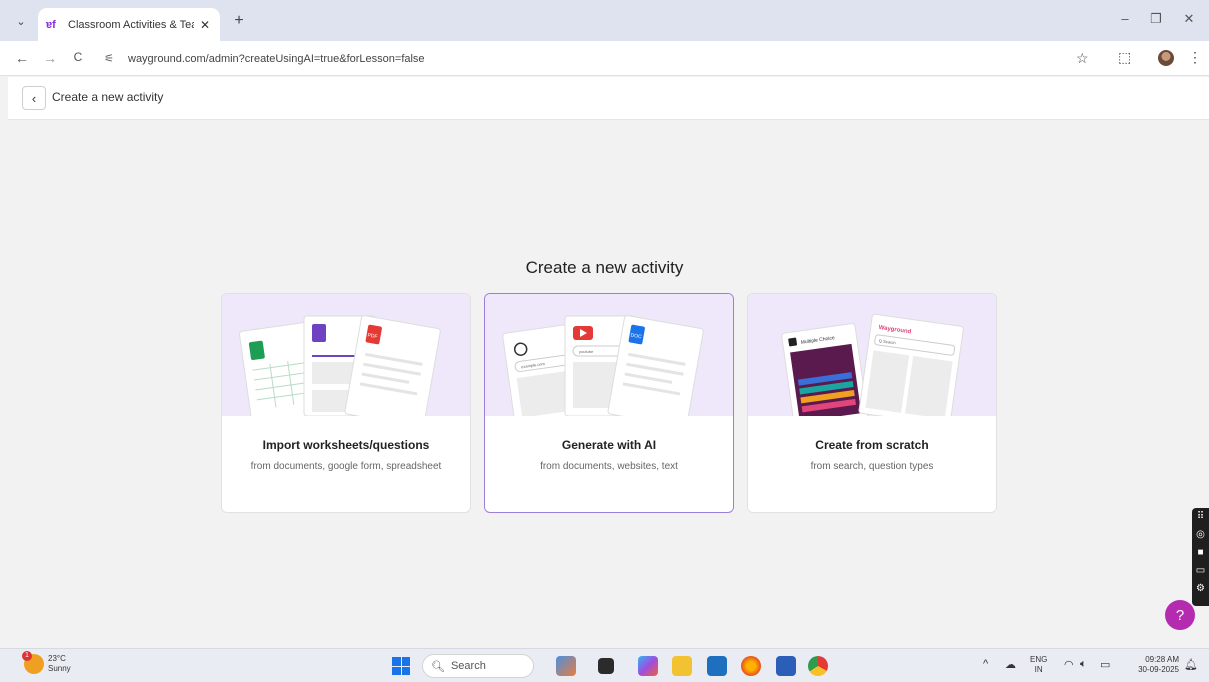  Describe the element at coordinates (57, 658) in the screenshot. I see `weather-temp: 23°C` at that location.